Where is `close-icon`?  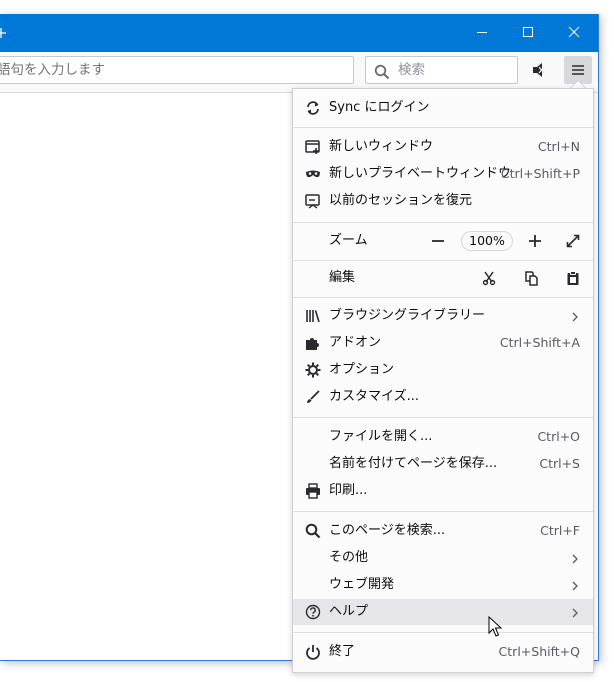 close-icon is located at coordinates (574, 32).